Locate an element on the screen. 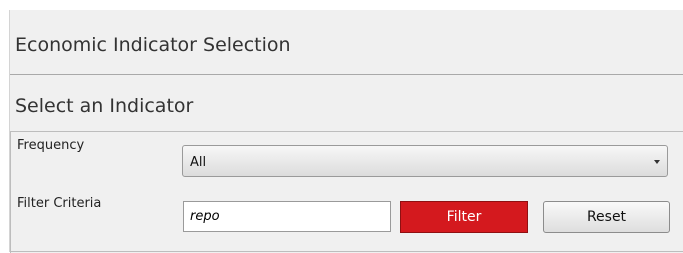 Image resolution: width=683 pixels, height=253 pixels. frequency-selected-value: All is located at coordinates (198, 162).